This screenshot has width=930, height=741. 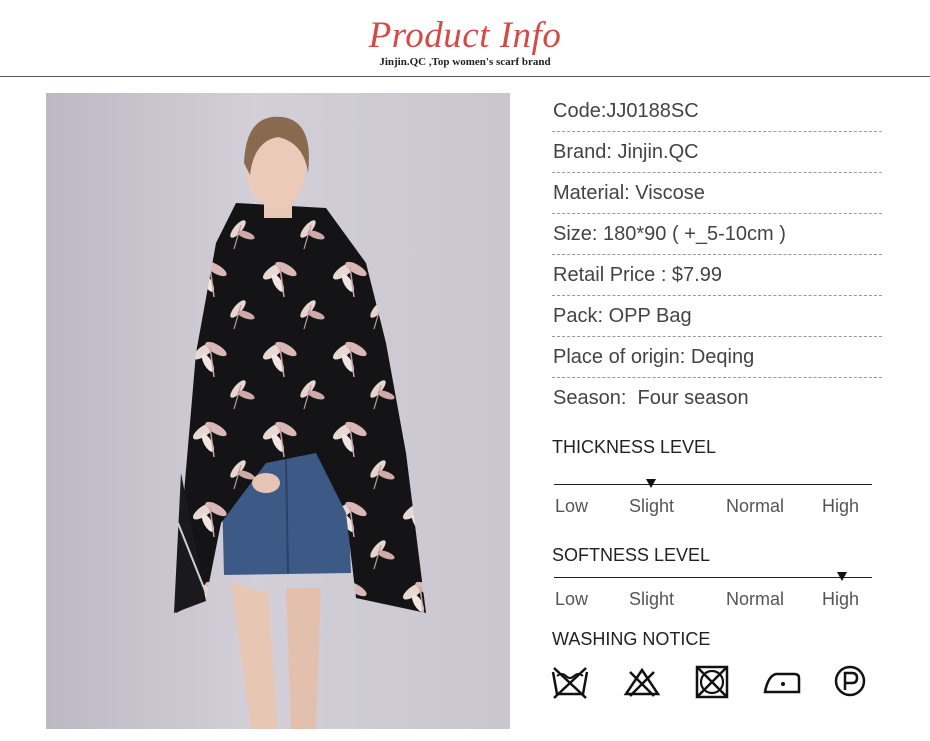 What do you see at coordinates (717, 235) in the screenshot?
I see `spec-size: Size: 180*90 ( +_5-10cm )` at bounding box center [717, 235].